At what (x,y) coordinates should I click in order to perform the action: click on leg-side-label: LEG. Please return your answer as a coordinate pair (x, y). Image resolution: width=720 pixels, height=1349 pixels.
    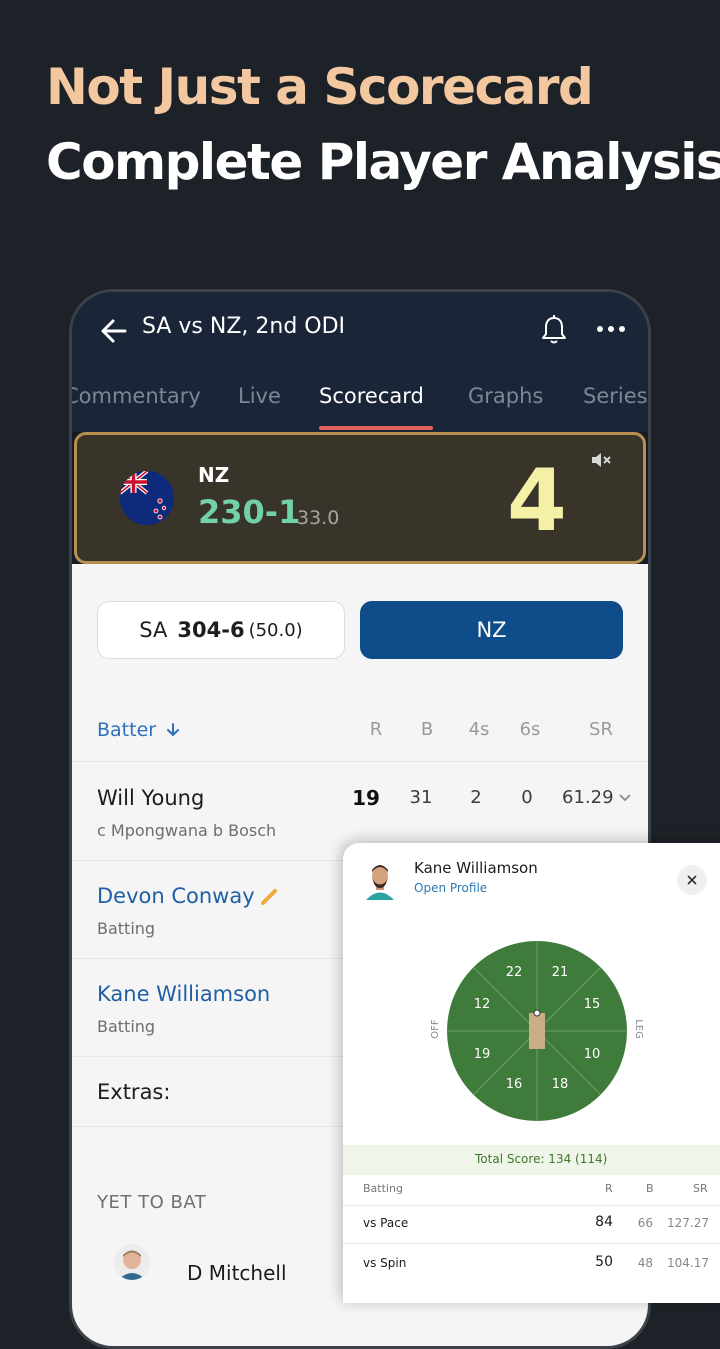
    Looking at the image, I should click on (638, 1029).